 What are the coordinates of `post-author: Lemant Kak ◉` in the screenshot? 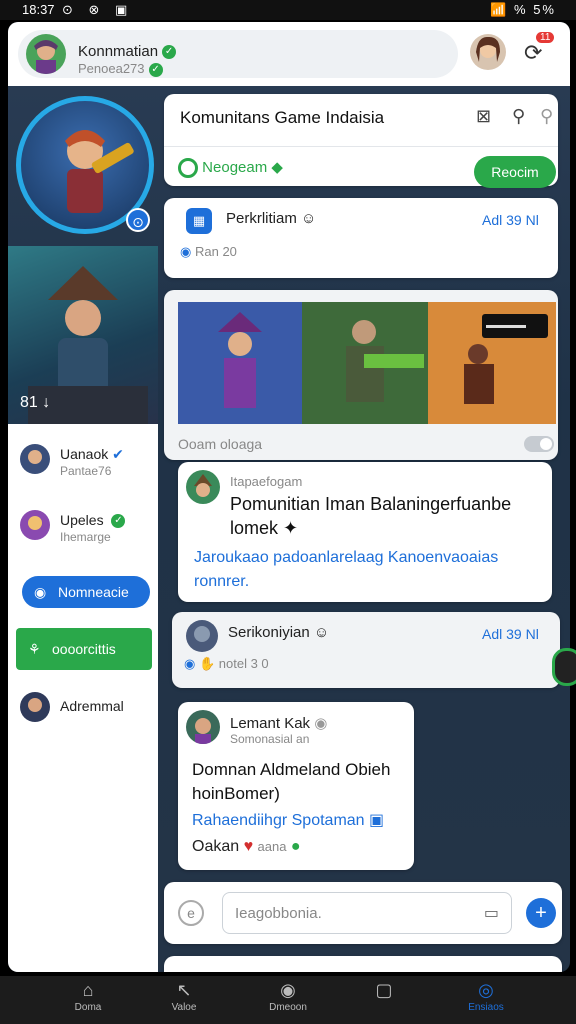 It's located at (279, 723).